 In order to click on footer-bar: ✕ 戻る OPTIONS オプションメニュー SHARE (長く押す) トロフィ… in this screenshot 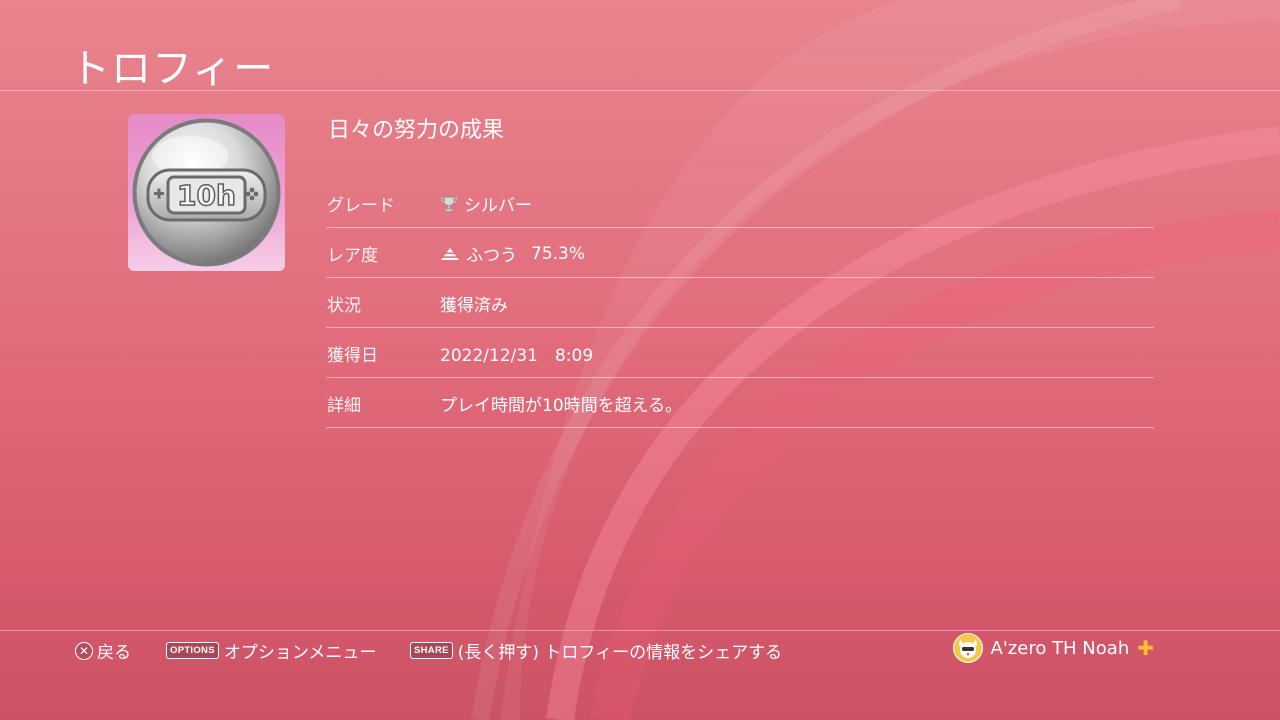, I will do `click(640, 650)`.